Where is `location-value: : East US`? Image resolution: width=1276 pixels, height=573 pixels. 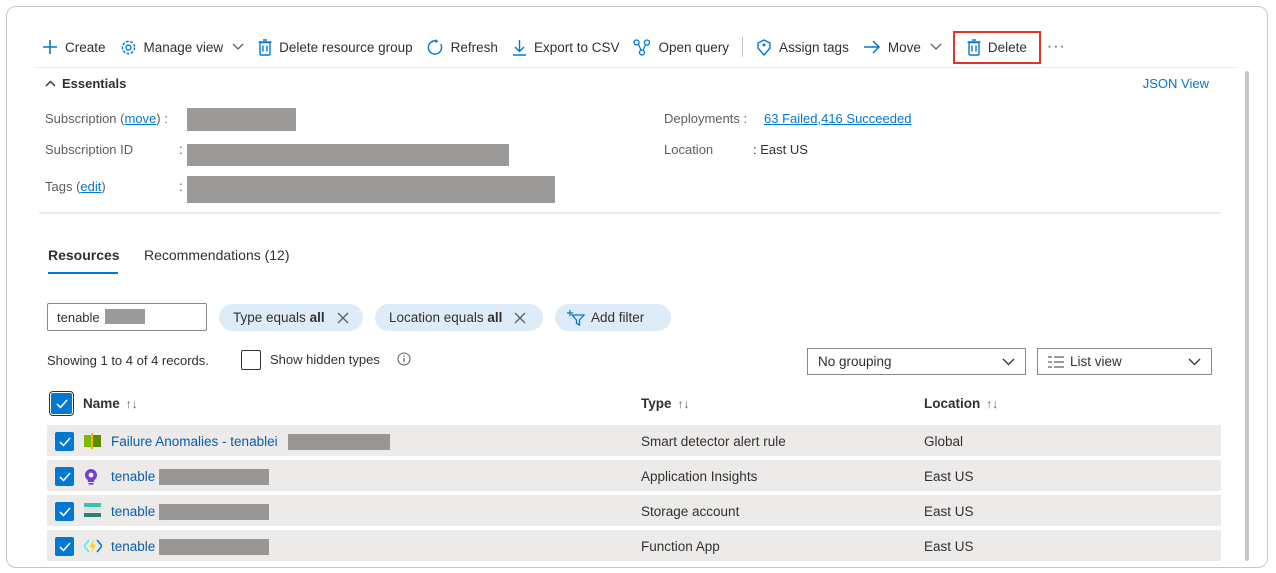 location-value: : East US is located at coordinates (780, 149).